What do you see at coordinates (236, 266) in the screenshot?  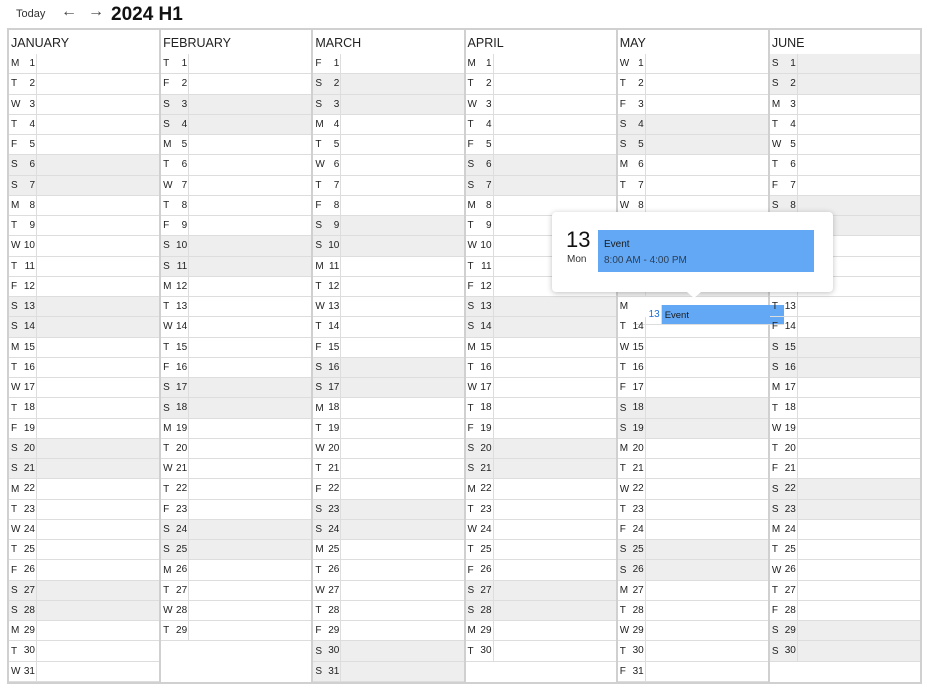 I see `day-cell: 11` at bounding box center [236, 266].